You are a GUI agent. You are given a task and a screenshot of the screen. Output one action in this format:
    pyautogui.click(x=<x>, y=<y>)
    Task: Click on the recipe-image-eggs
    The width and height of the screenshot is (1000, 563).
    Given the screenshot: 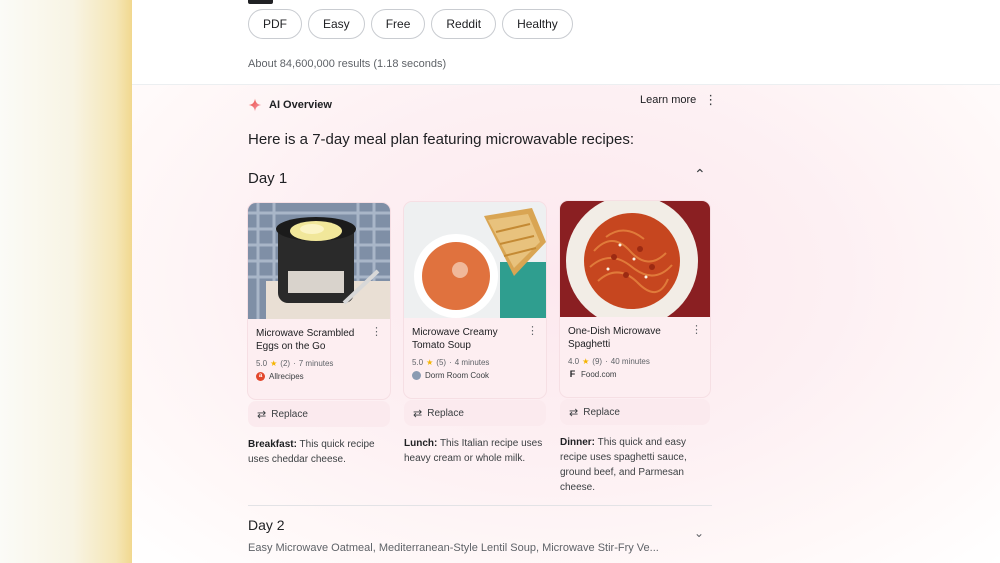 What is the action you would take?
    pyautogui.click(x=319, y=261)
    